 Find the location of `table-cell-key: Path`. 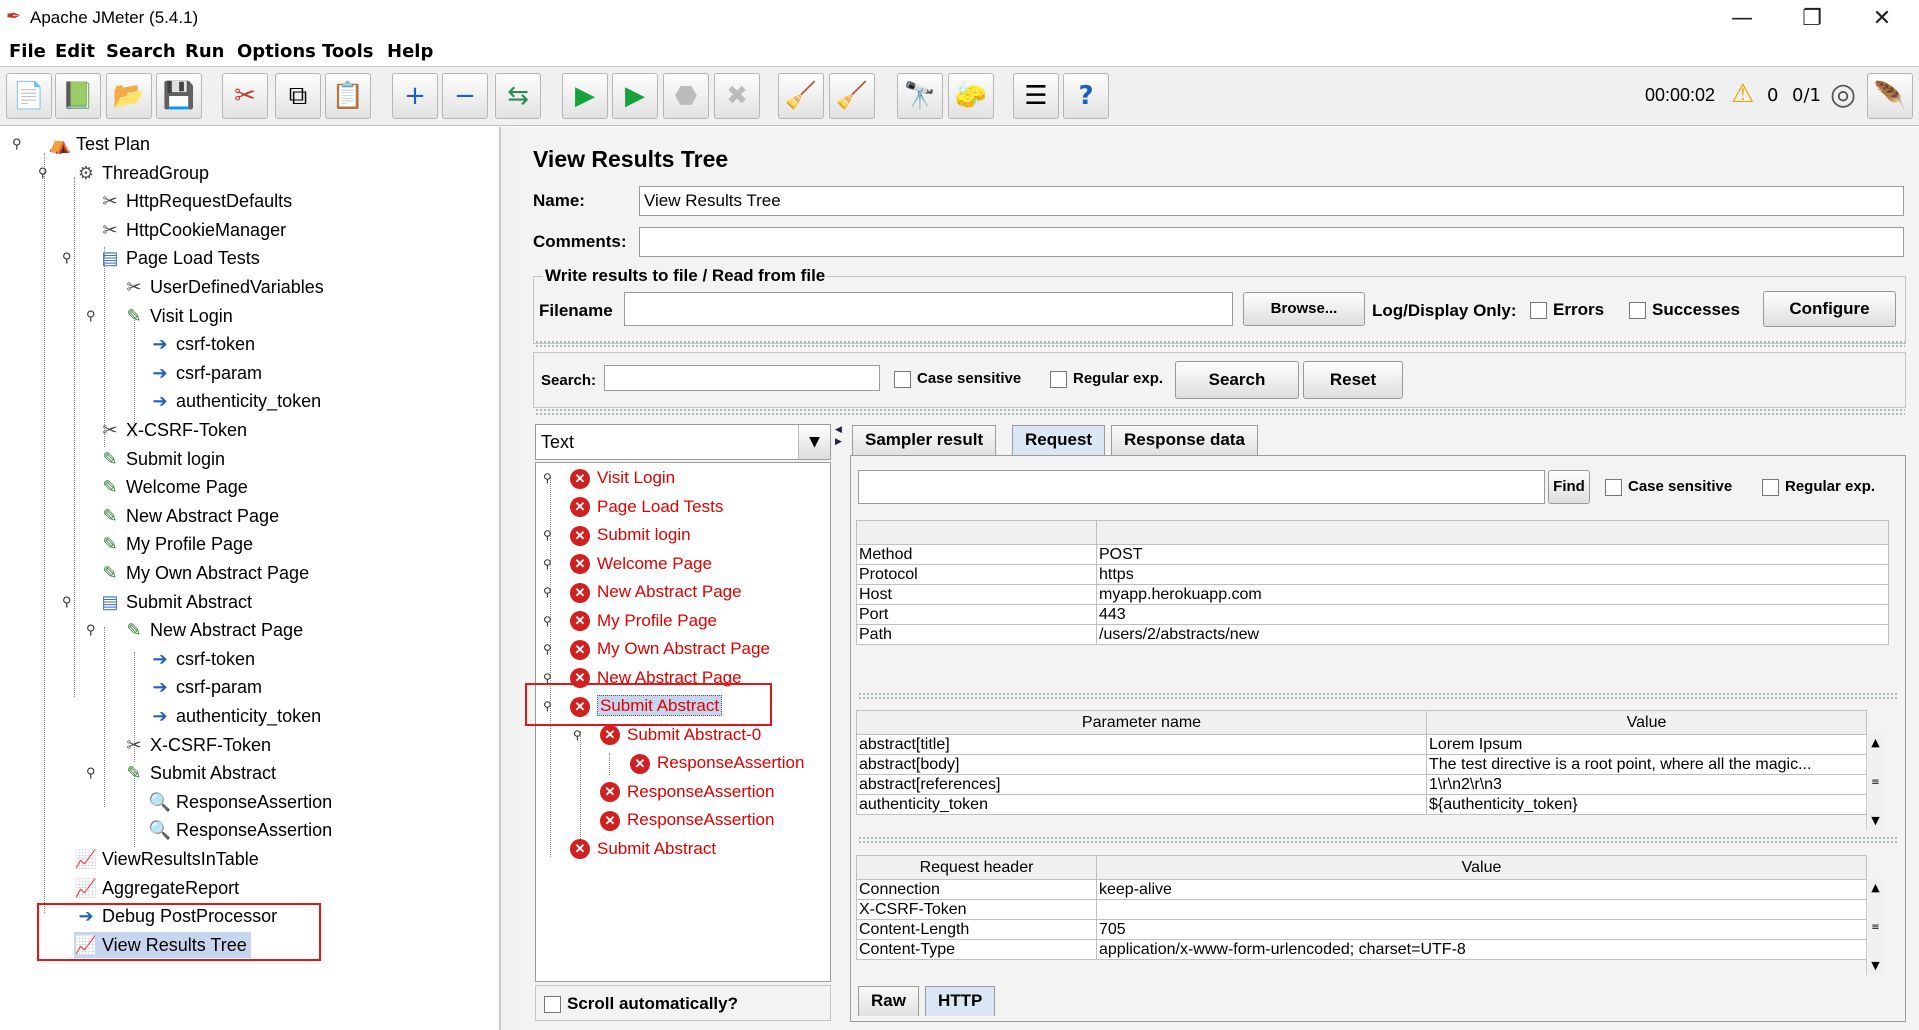

table-cell-key: Path is located at coordinates (976, 634).